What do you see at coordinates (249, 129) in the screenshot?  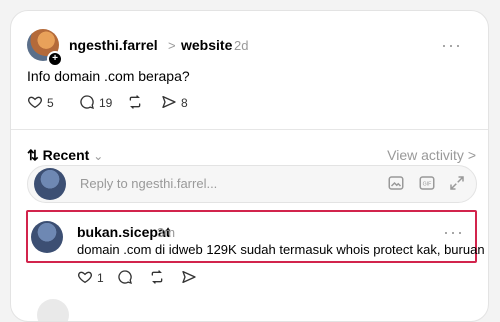 I see `divider` at bounding box center [249, 129].